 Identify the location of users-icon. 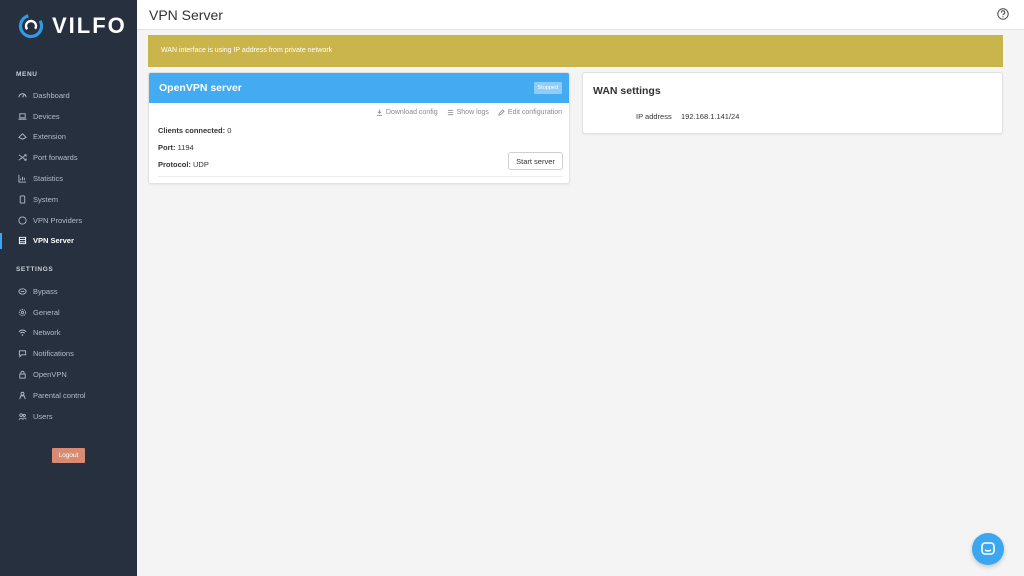
(22, 416).